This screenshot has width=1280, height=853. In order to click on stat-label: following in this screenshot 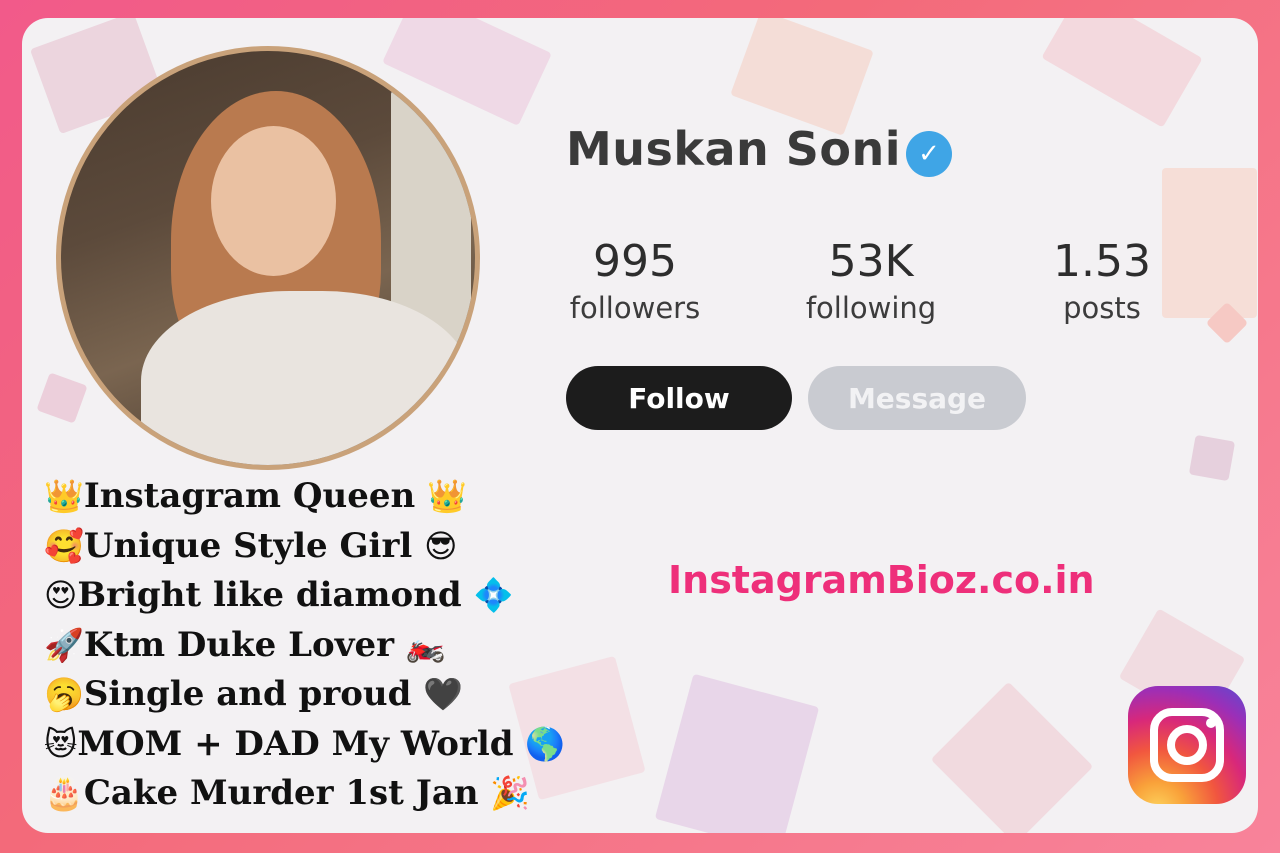, I will do `click(871, 308)`.